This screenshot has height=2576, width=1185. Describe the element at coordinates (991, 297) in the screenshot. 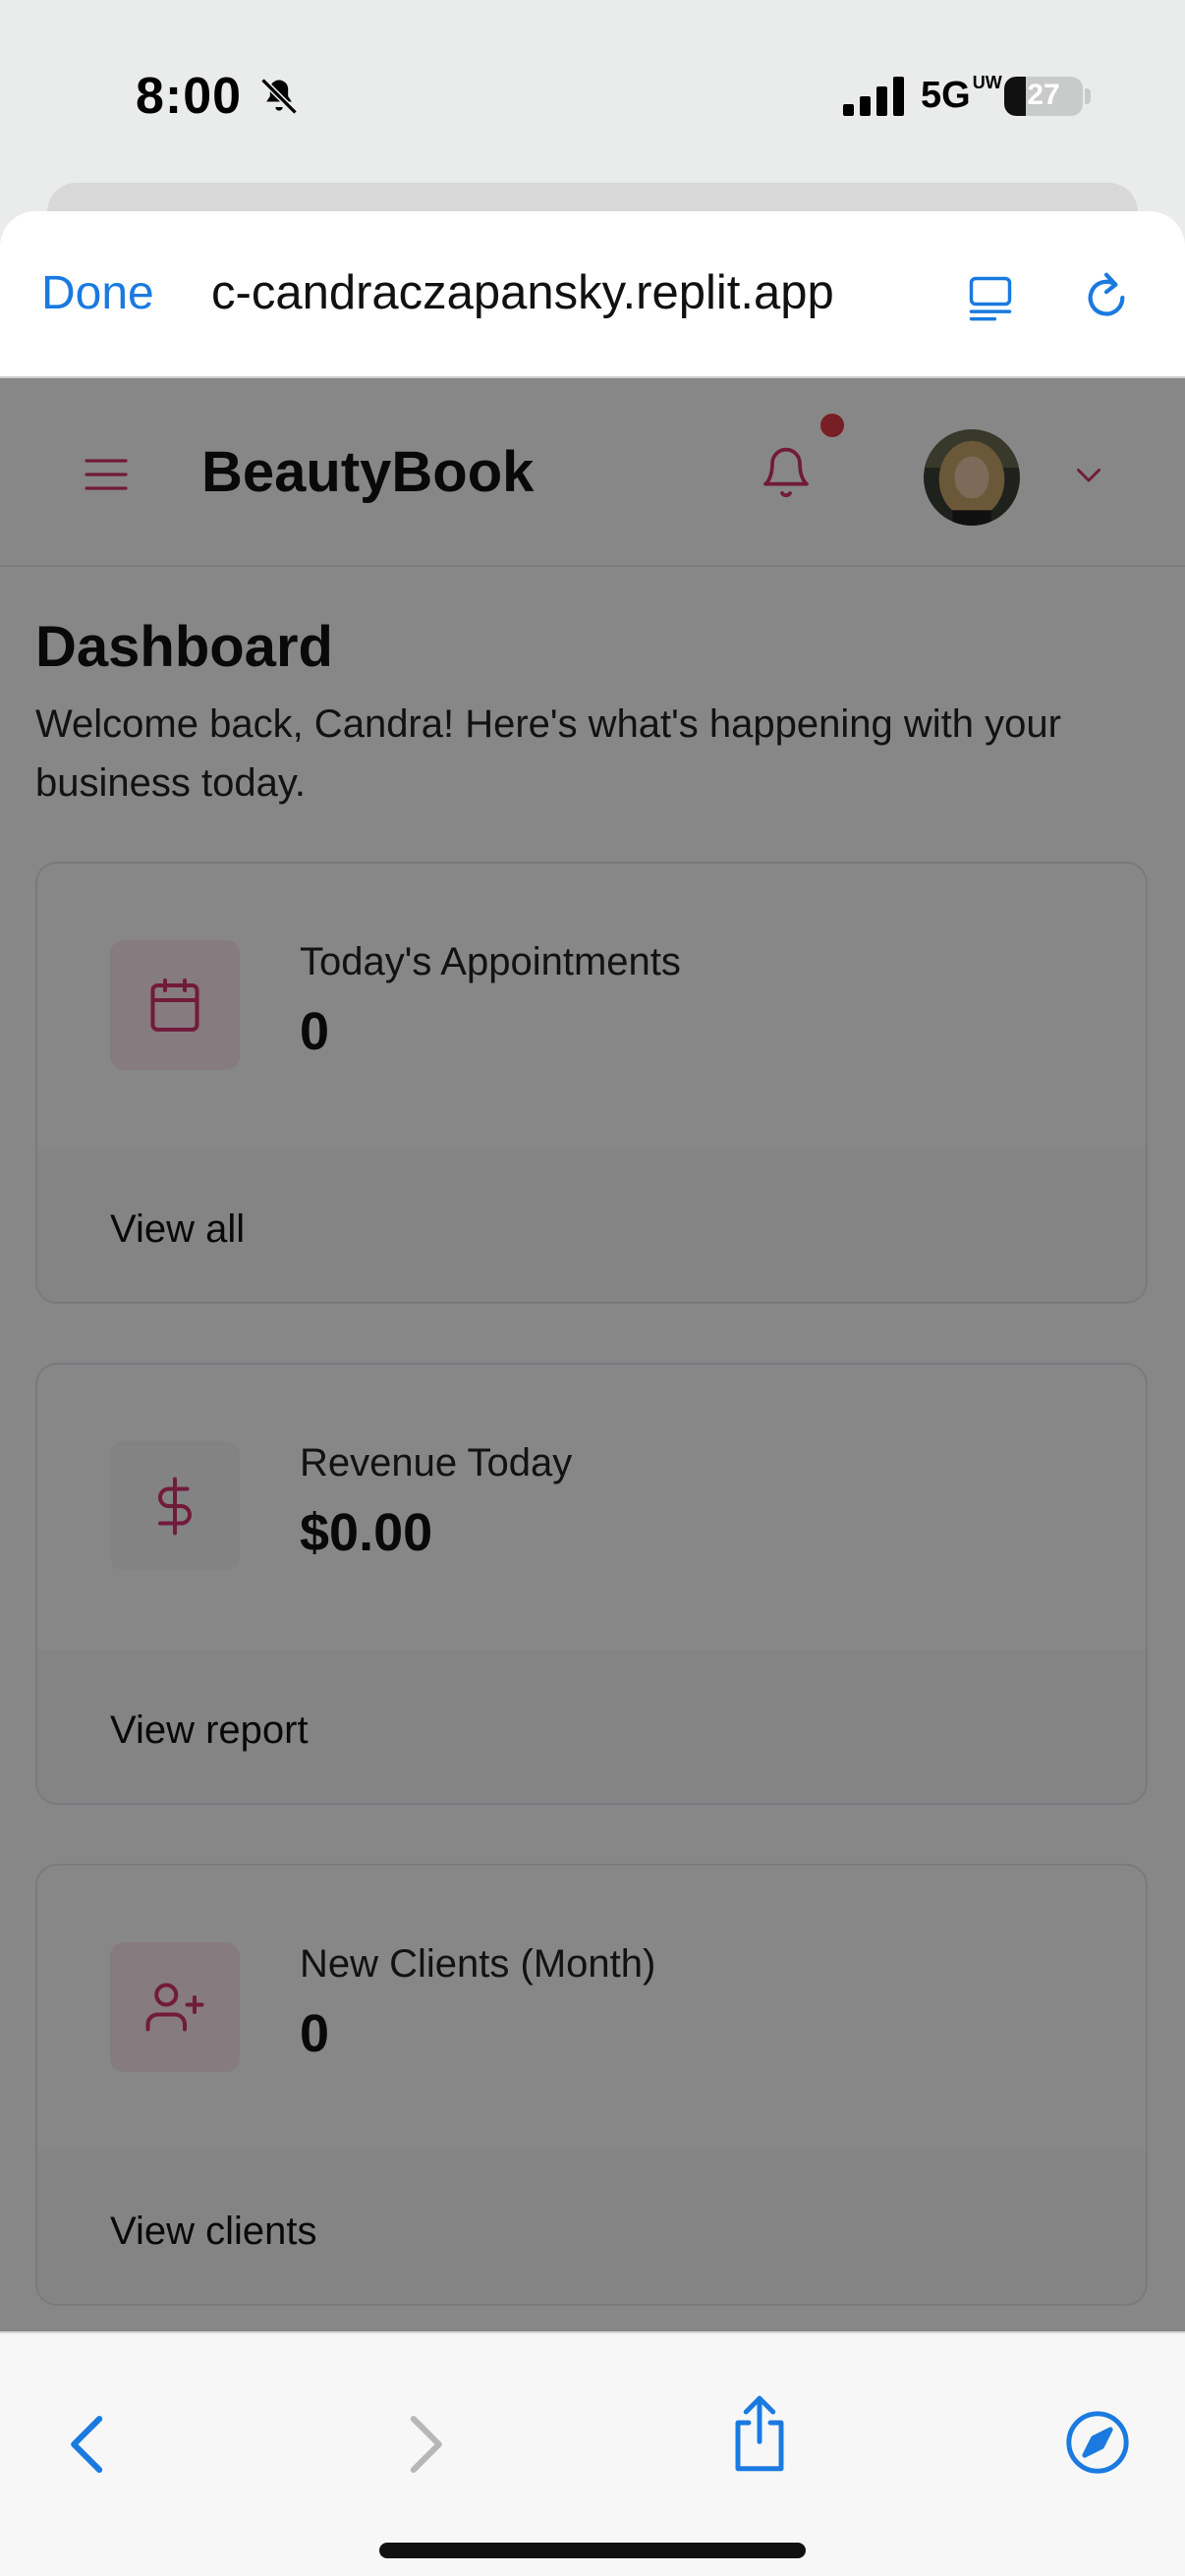

I see `reader-mode-icon` at that location.